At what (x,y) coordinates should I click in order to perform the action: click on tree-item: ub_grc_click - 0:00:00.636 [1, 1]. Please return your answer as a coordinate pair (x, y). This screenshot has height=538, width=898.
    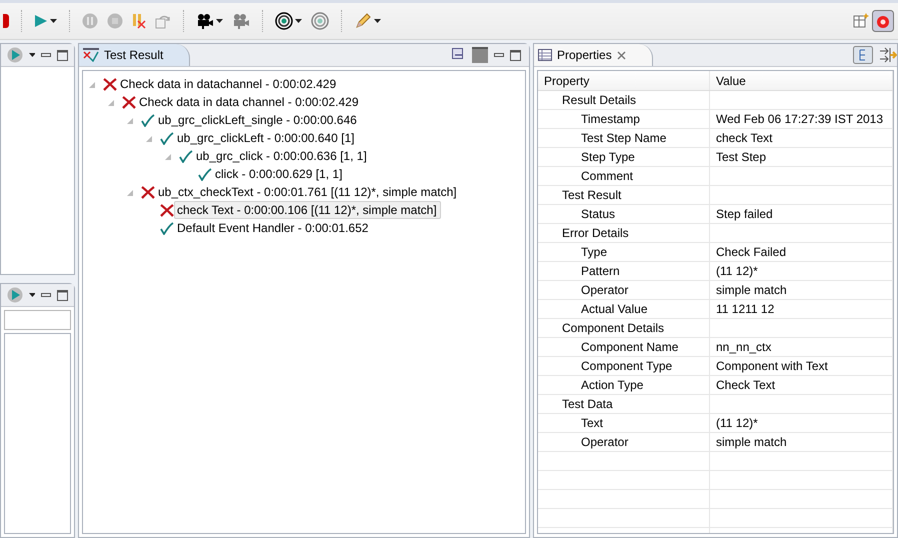
    Looking at the image, I should click on (282, 156).